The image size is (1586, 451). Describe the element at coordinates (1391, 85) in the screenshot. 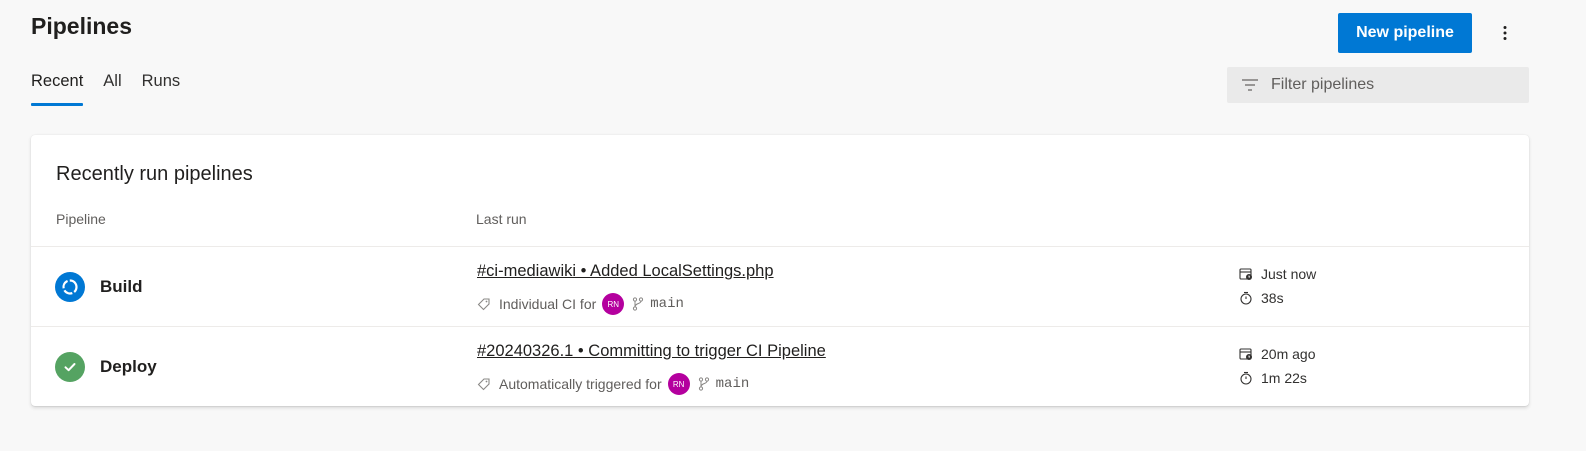

I see `filter-pipelines-input` at that location.